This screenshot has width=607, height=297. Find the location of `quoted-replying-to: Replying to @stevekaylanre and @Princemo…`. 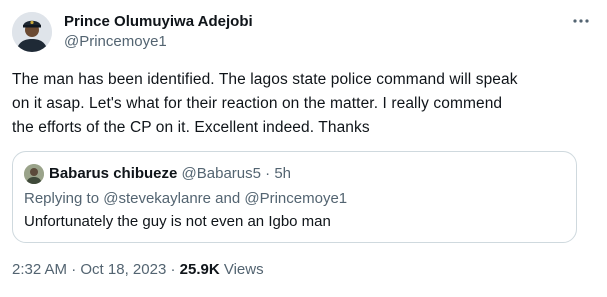

quoted-replying-to: Replying to @stevekaylanre and @Princemo… is located at coordinates (185, 199).